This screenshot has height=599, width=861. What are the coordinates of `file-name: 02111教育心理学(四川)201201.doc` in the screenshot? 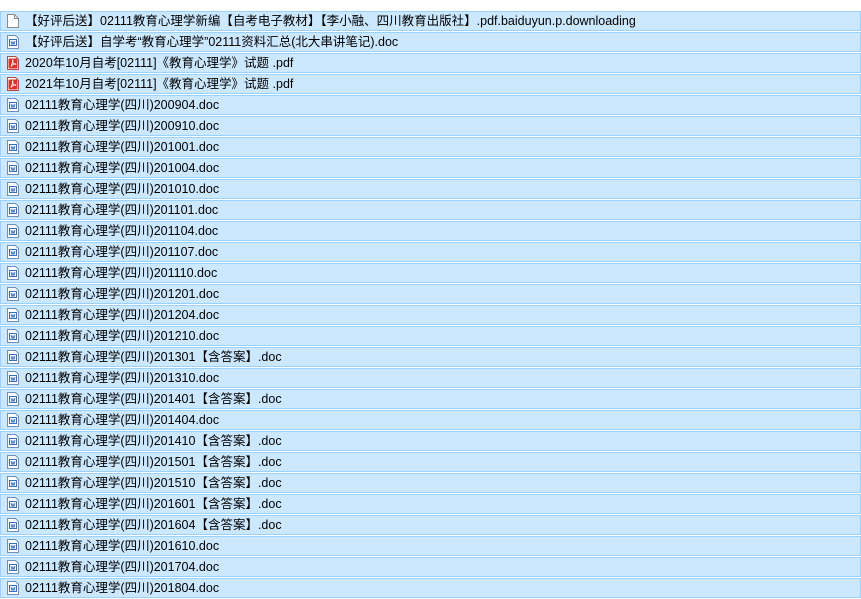 It's located at (122, 294).